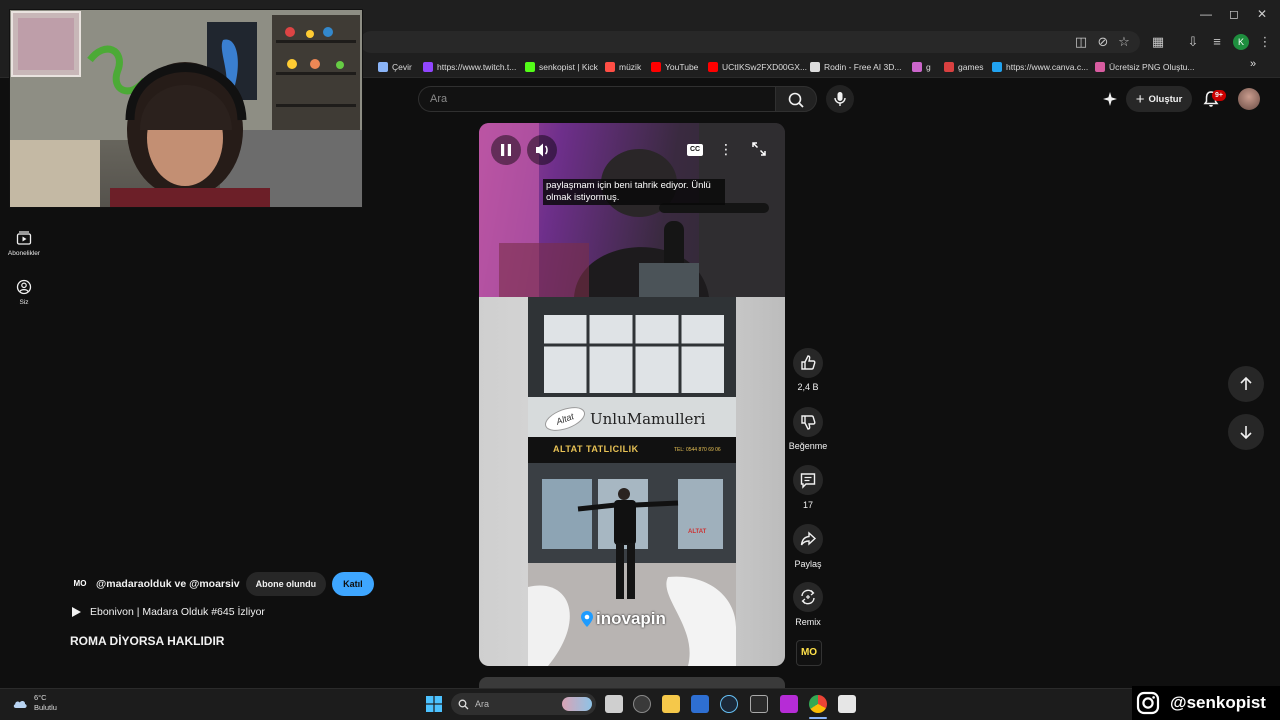  I want to click on bookmark-item: games, so click(964, 67).